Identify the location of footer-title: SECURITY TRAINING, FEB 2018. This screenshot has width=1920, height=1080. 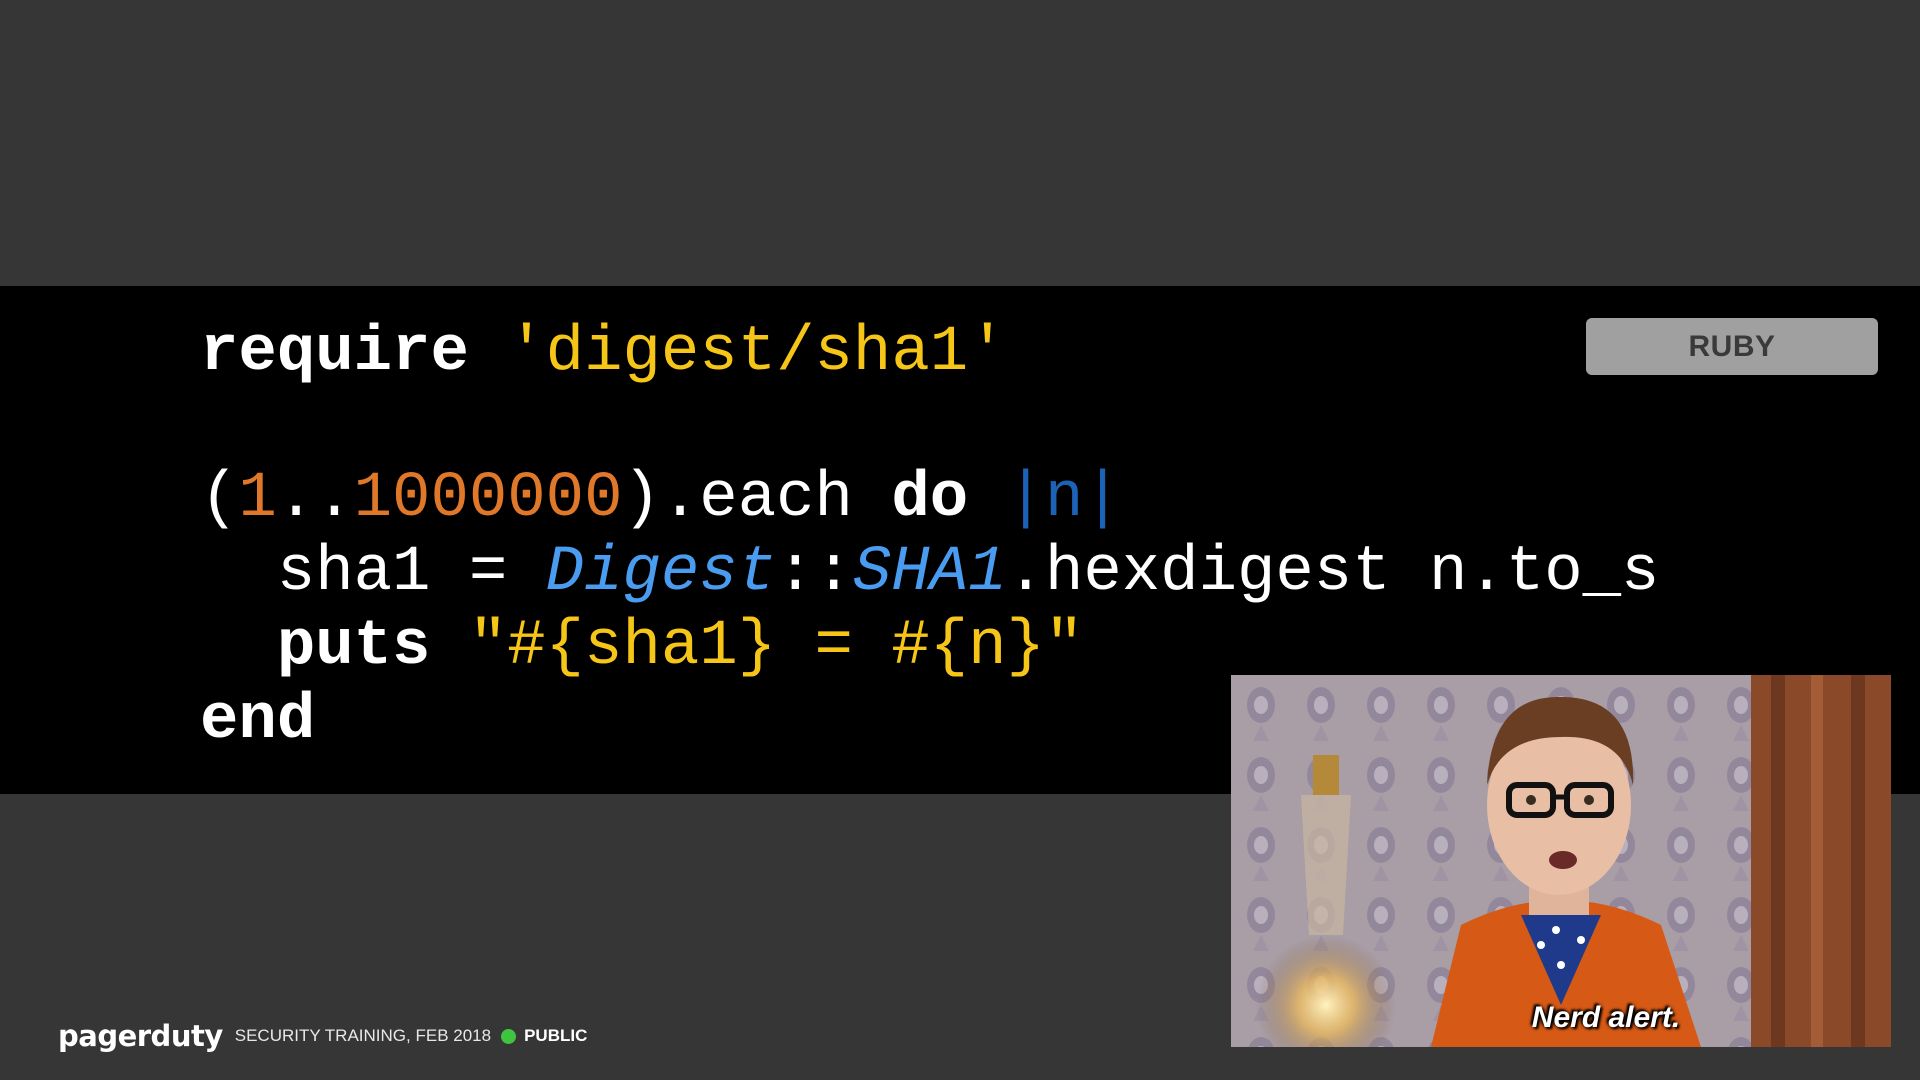
(363, 1035).